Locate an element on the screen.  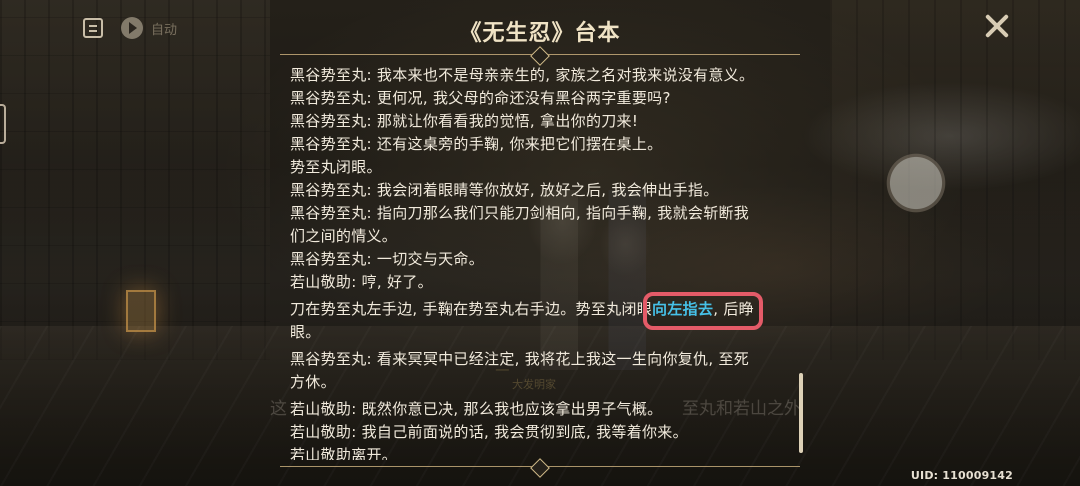
script-line: 势至丸闭眼。 is located at coordinates (336, 167).